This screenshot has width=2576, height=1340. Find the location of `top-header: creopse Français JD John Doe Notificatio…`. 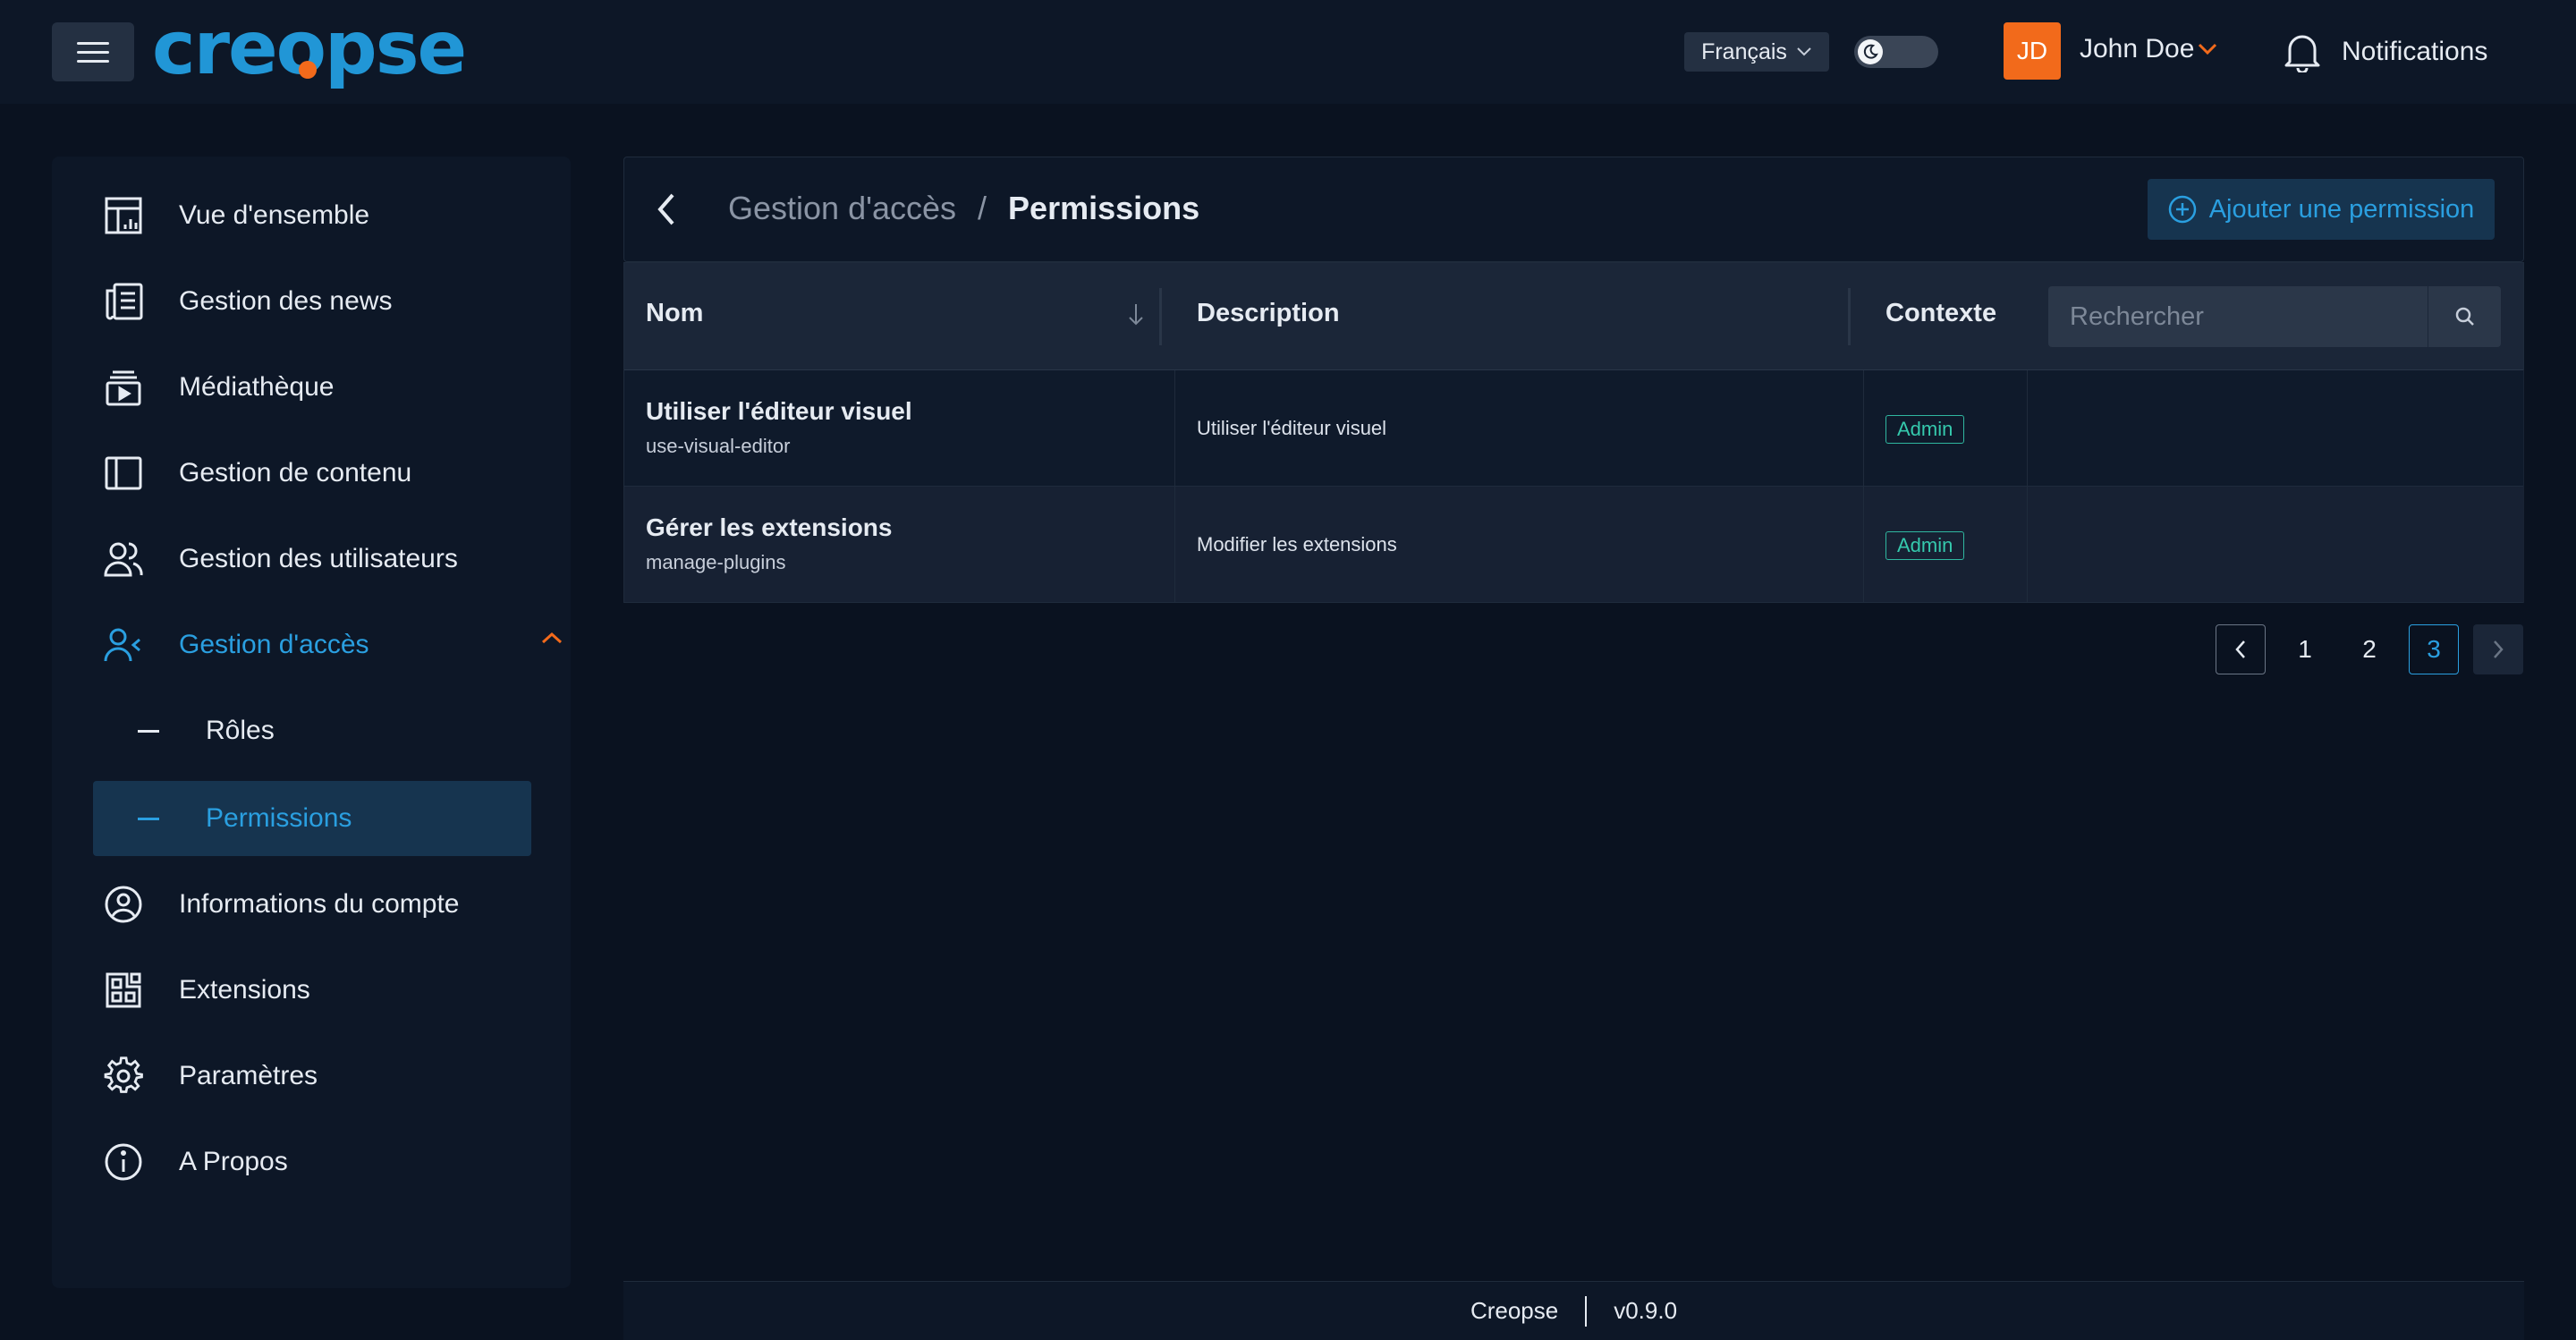

top-header: creopse Français JD John Doe Notificatio… is located at coordinates (1288, 52).